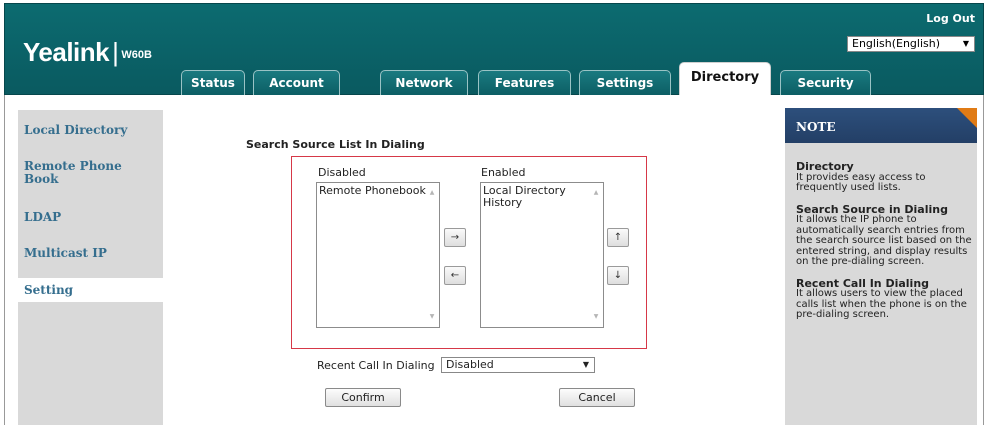  Describe the element at coordinates (542, 203) in the screenshot. I see `list-item: History` at that location.